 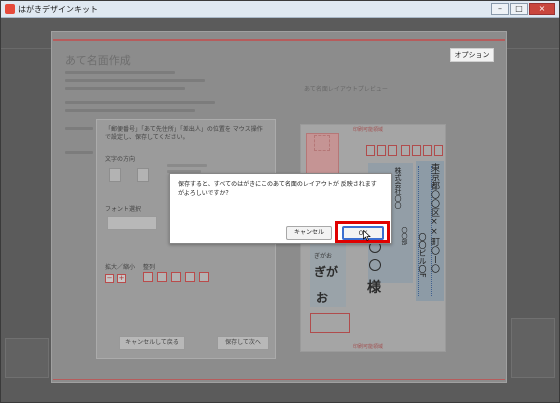 I want to click on recipient-department: 〇〇部, so click(x=403, y=236).